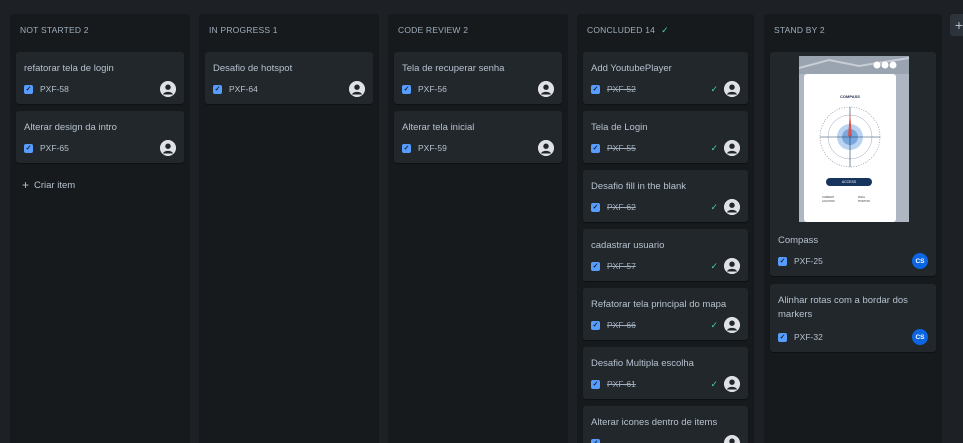 The width and height of the screenshot is (963, 443). Describe the element at coordinates (621, 266) in the screenshot. I see `issue-key: PXF-57` at that location.